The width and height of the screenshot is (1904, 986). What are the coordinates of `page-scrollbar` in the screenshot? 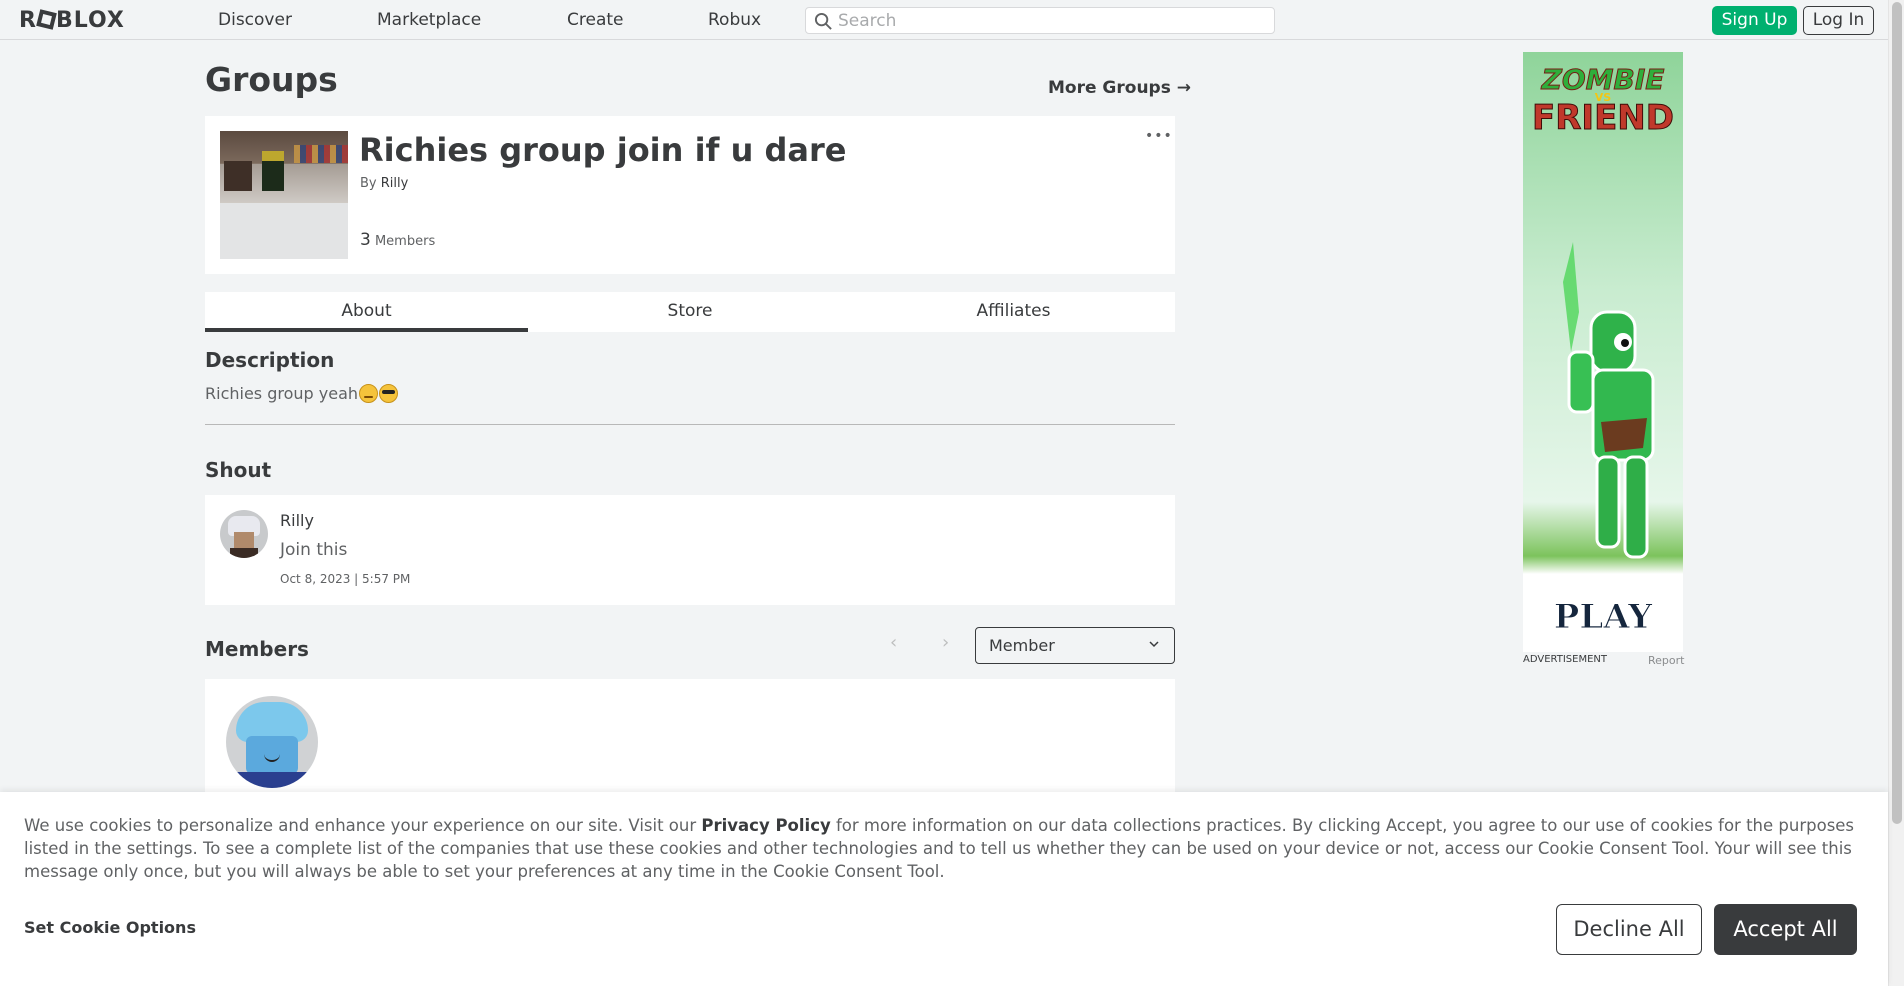 It's located at (1896, 493).